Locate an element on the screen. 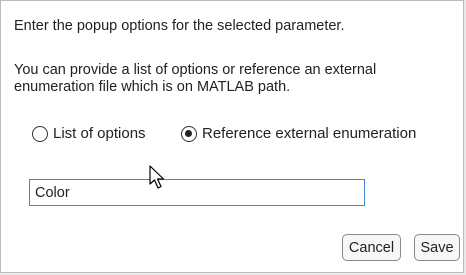 Image resolution: width=466 pixels, height=275 pixels. reference-external-enumeration-radio is located at coordinates (189, 133).